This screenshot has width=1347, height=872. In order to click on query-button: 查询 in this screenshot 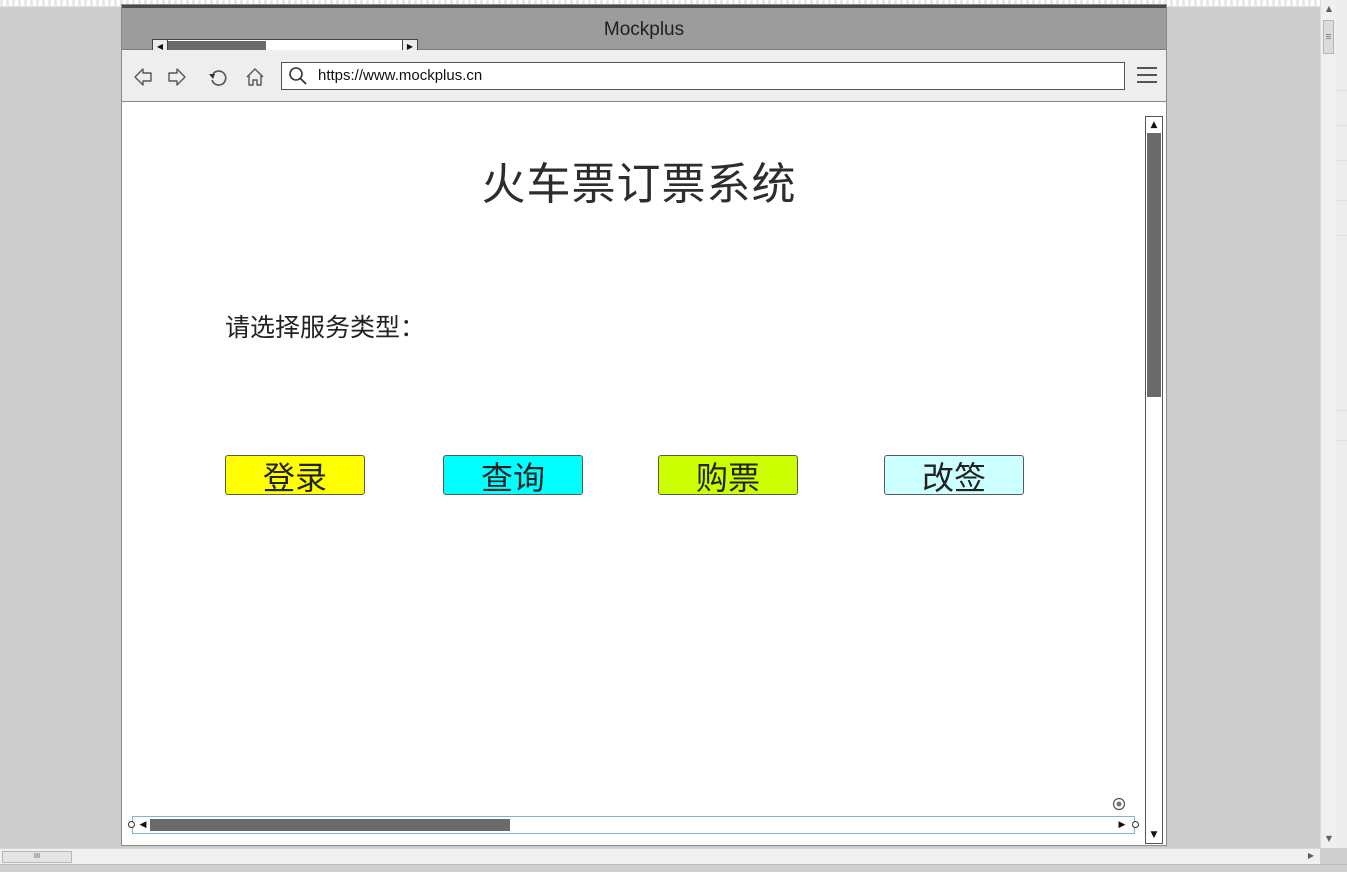, I will do `click(513, 476)`.